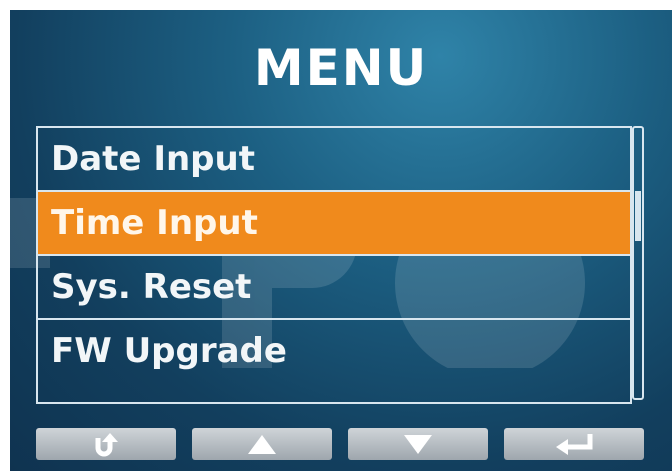 The image size is (672, 471). I want to click on enter-icon, so click(574, 444).